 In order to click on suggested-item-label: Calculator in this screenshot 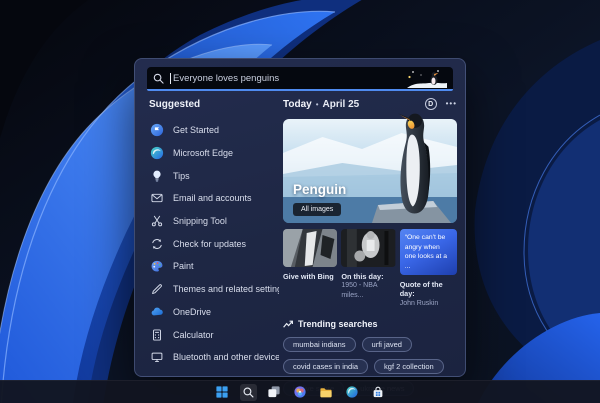, I will do `click(193, 334)`.